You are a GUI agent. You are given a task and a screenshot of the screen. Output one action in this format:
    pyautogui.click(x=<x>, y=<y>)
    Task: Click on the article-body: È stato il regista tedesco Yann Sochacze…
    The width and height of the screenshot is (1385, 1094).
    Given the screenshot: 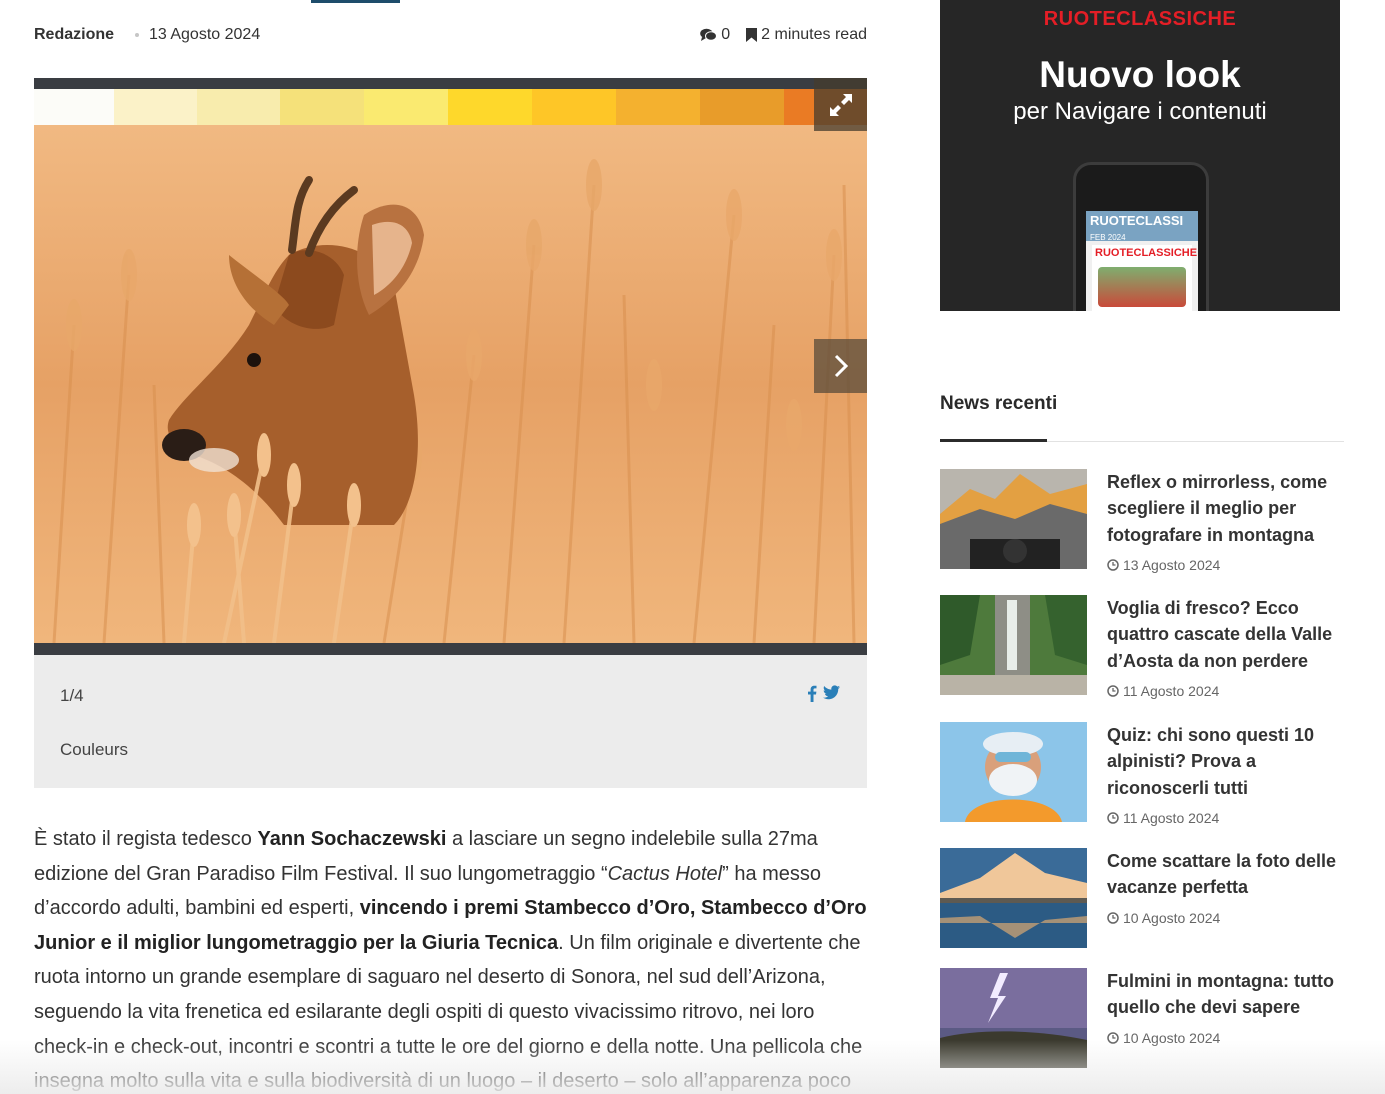 What is the action you would take?
    pyautogui.click(x=450, y=958)
    